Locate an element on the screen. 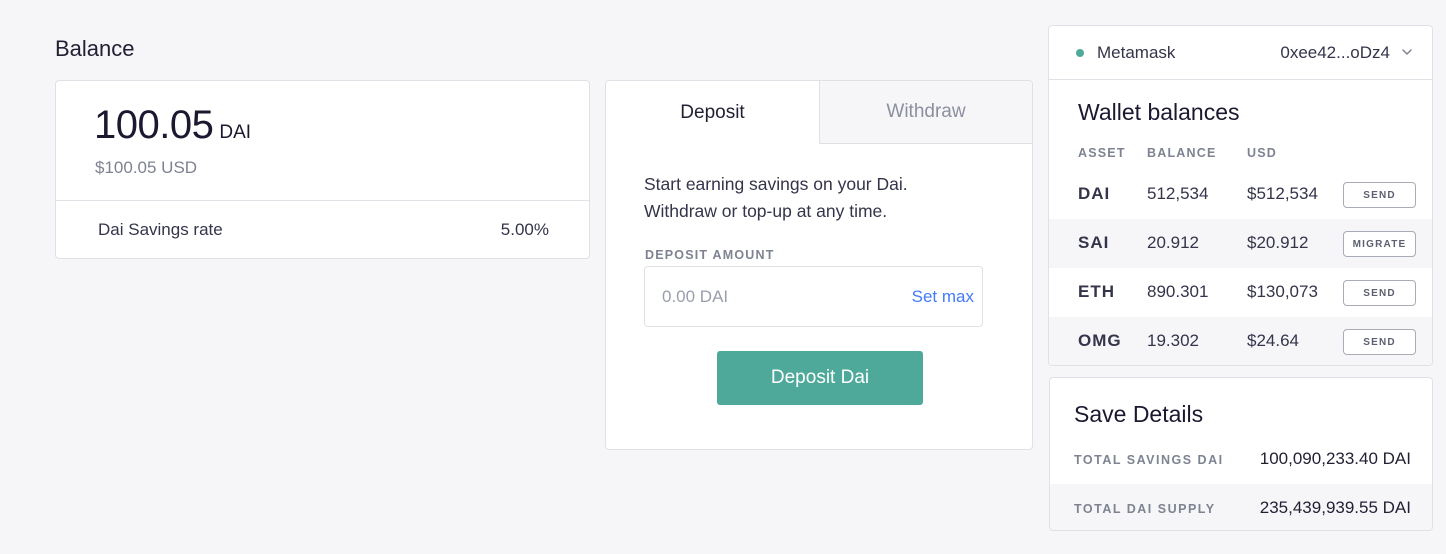 Image resolution: width=1446 pixels, height=554 pixels. column-header-balance: BALANCE is located at coordinates (1182, 153).